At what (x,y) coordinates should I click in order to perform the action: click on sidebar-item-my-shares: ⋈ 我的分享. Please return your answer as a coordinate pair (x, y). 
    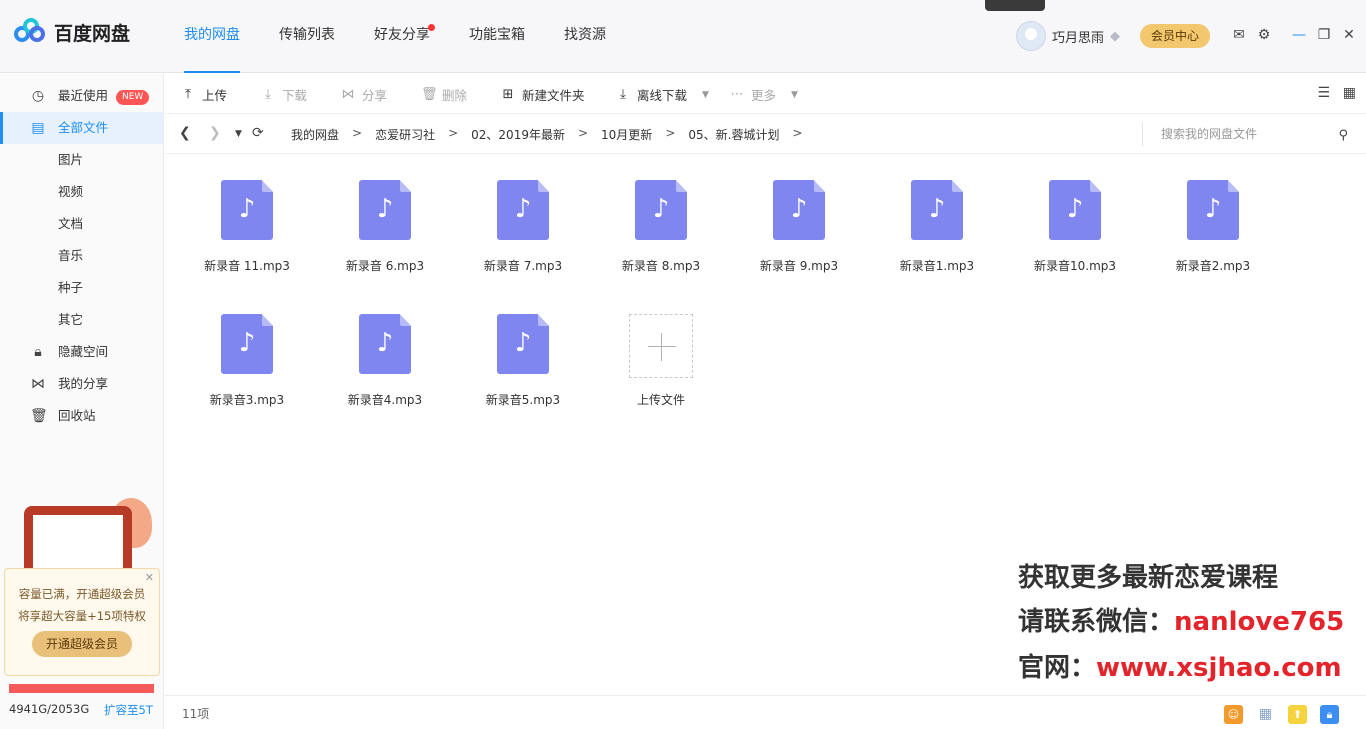
    Looking at the image, I should click on (81, 384).